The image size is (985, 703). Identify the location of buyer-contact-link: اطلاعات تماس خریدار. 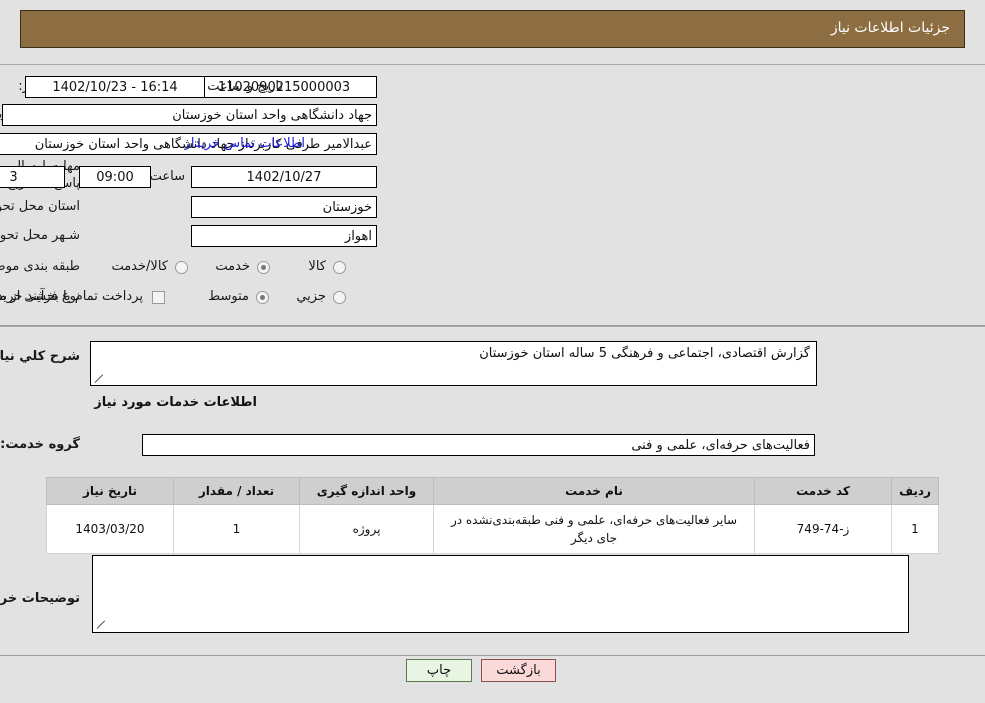
(245, 143).